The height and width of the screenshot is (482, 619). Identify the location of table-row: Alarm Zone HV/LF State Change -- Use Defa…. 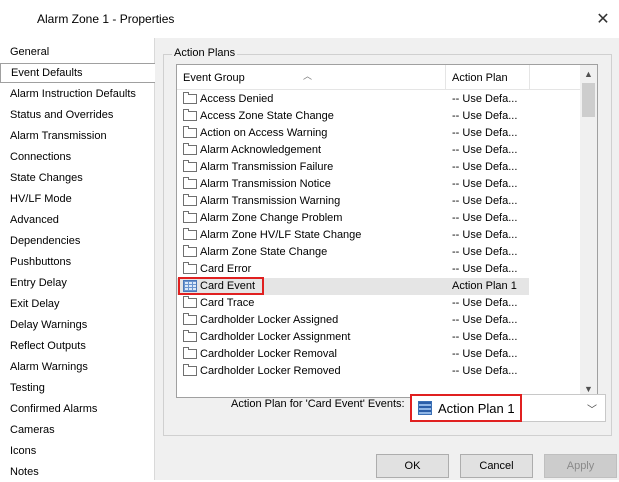
(353, 235).